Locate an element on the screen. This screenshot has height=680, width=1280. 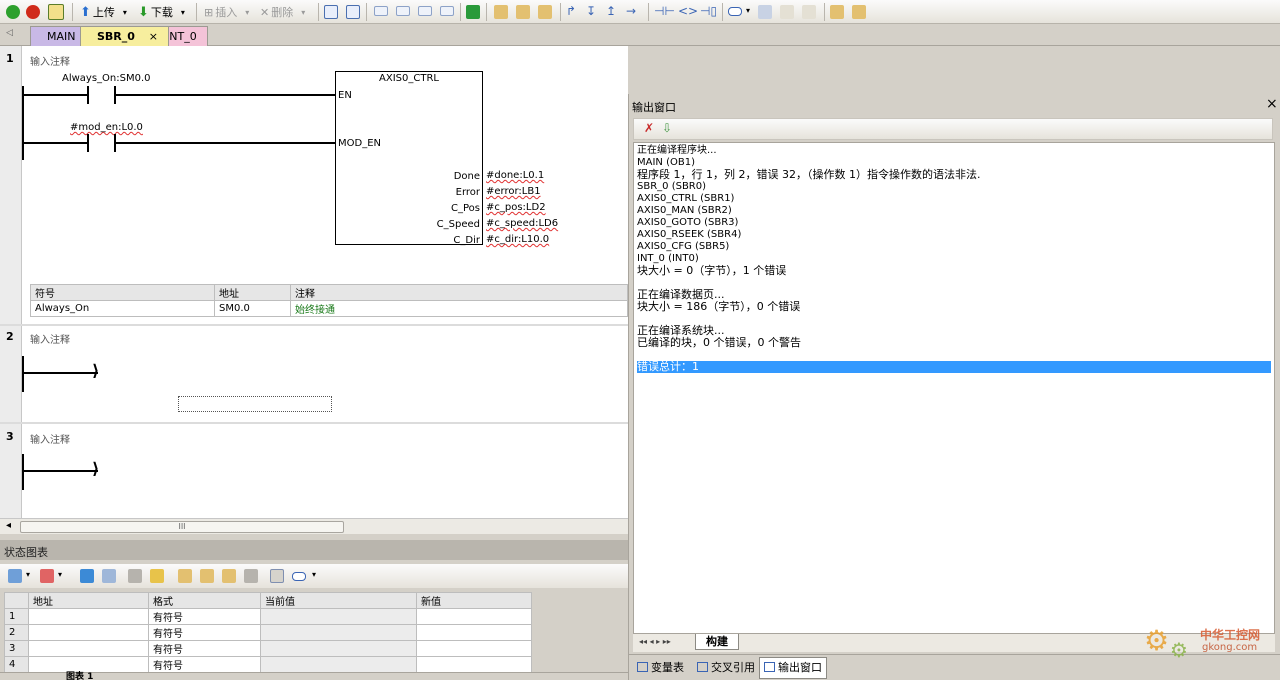
tab-main: MAIN is located at coordinates (58, 36).